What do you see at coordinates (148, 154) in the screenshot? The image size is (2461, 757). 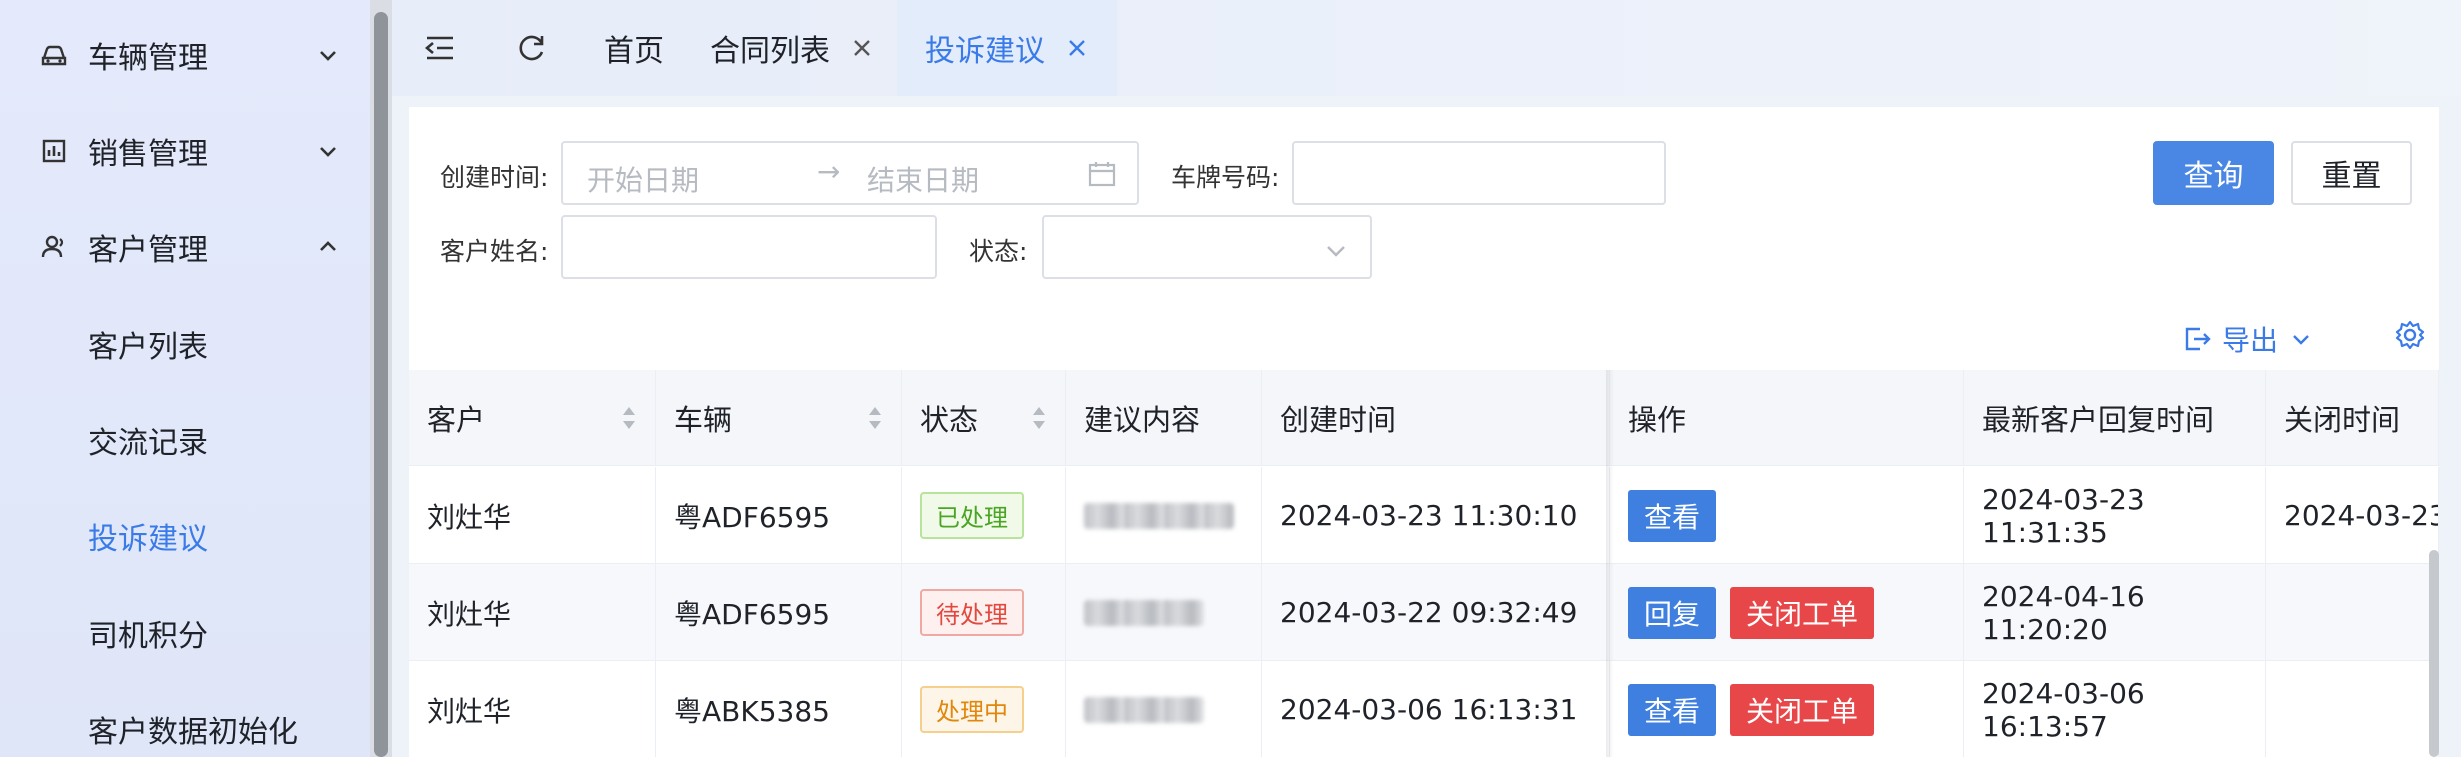 I see `menu-group-label: 销售管理` at bounding box center [148, 154].